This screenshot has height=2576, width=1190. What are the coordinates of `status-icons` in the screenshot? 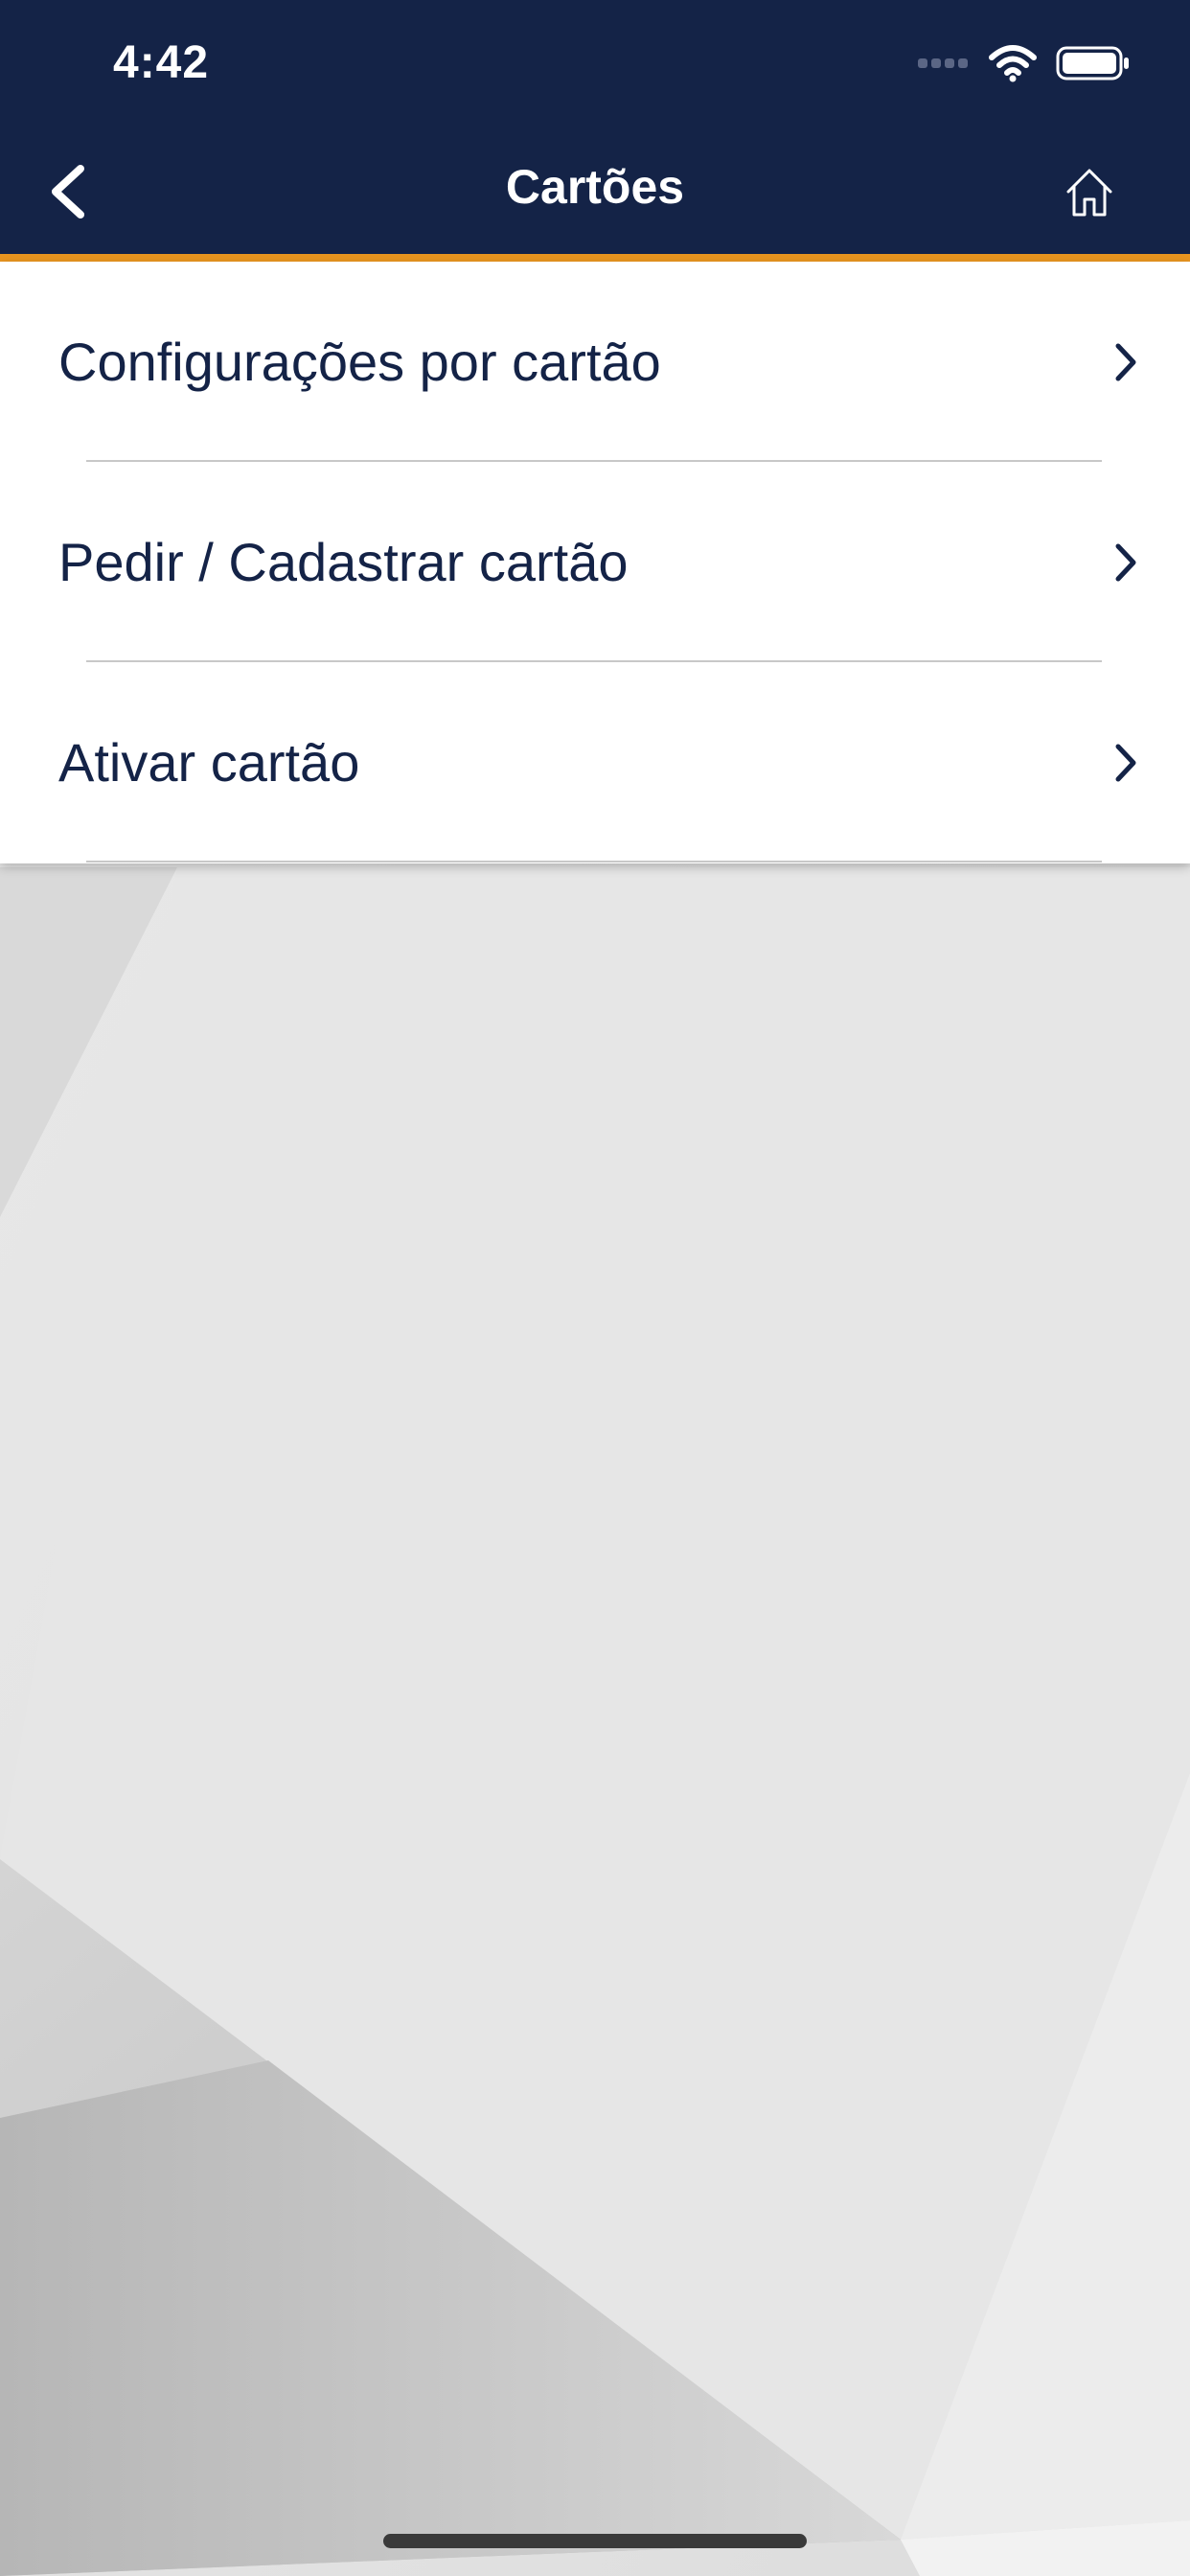 It's located at (1022, 63).